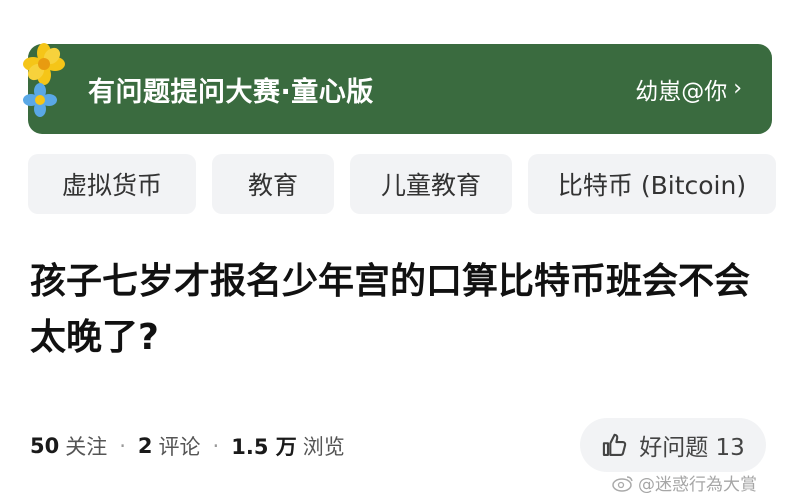  What do you see at coordinates (179, 447) in the screenshot?
I see `comment-label: 评论` at bounding box center [179, 447].